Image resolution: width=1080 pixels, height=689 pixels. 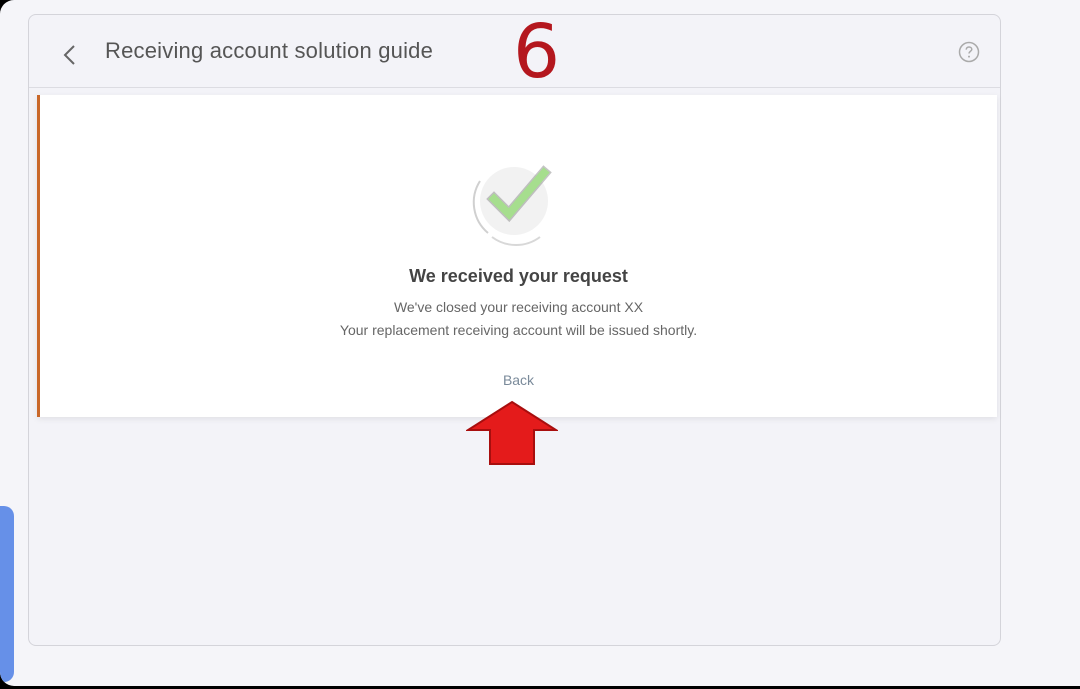 I want to click on question-circle-icon, so click(x=969, y=52).